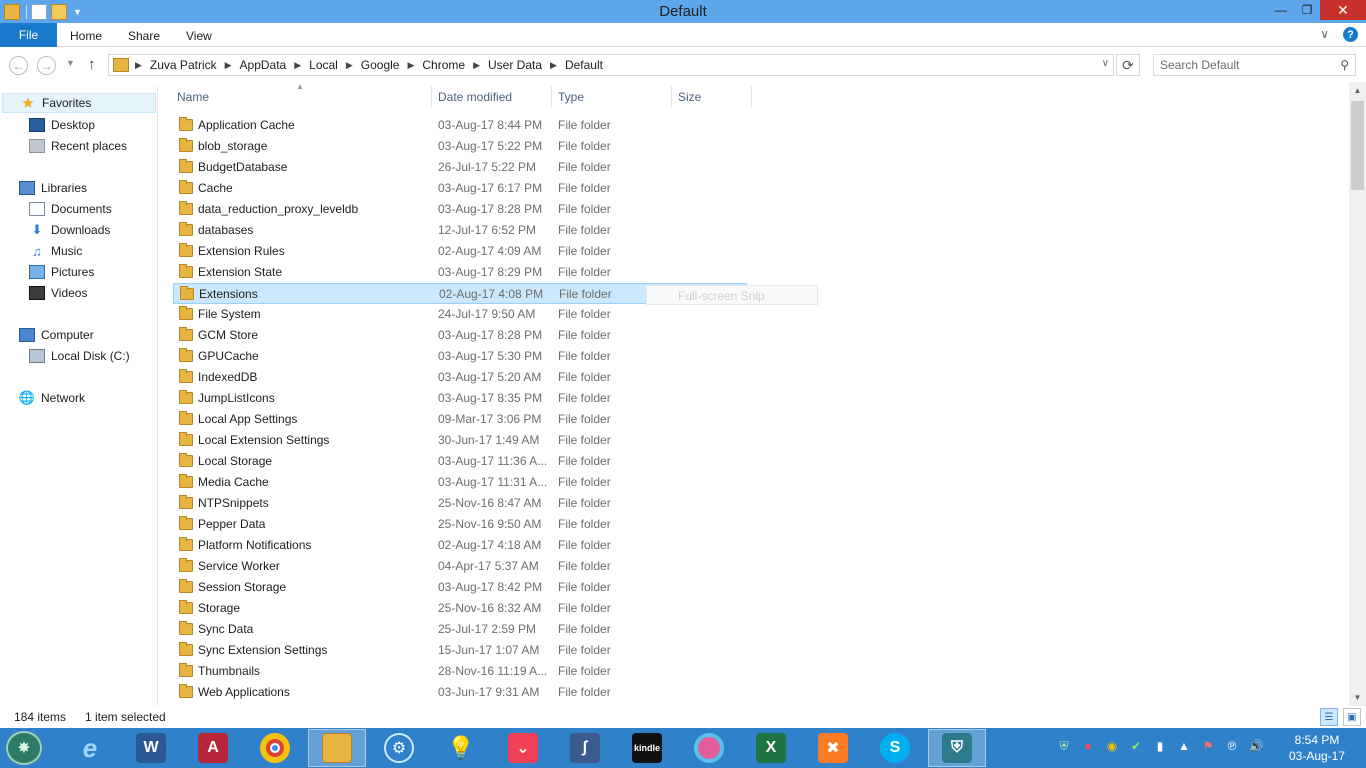  I want to click on column-header-size: Size, so click(689, 97).